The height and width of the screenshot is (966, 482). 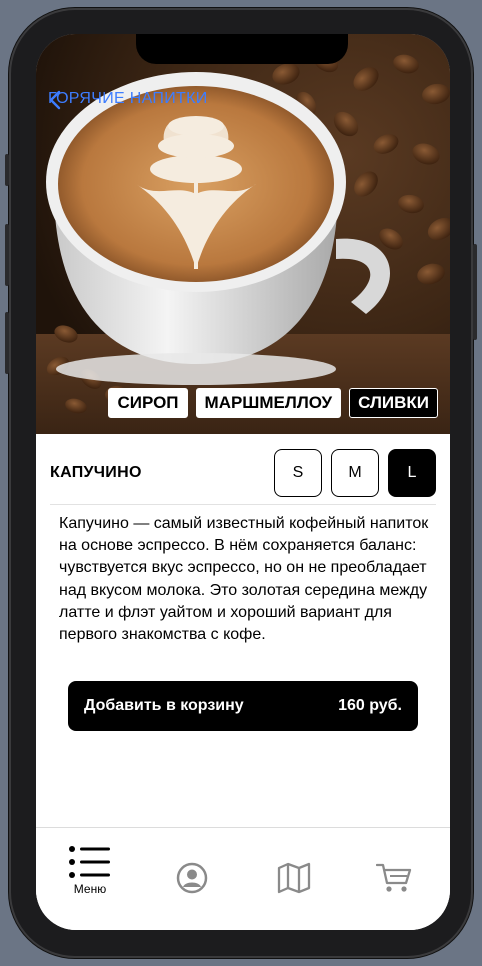 I want to click on product-title: КАПУЧИНО, so click(x=96, y=472).